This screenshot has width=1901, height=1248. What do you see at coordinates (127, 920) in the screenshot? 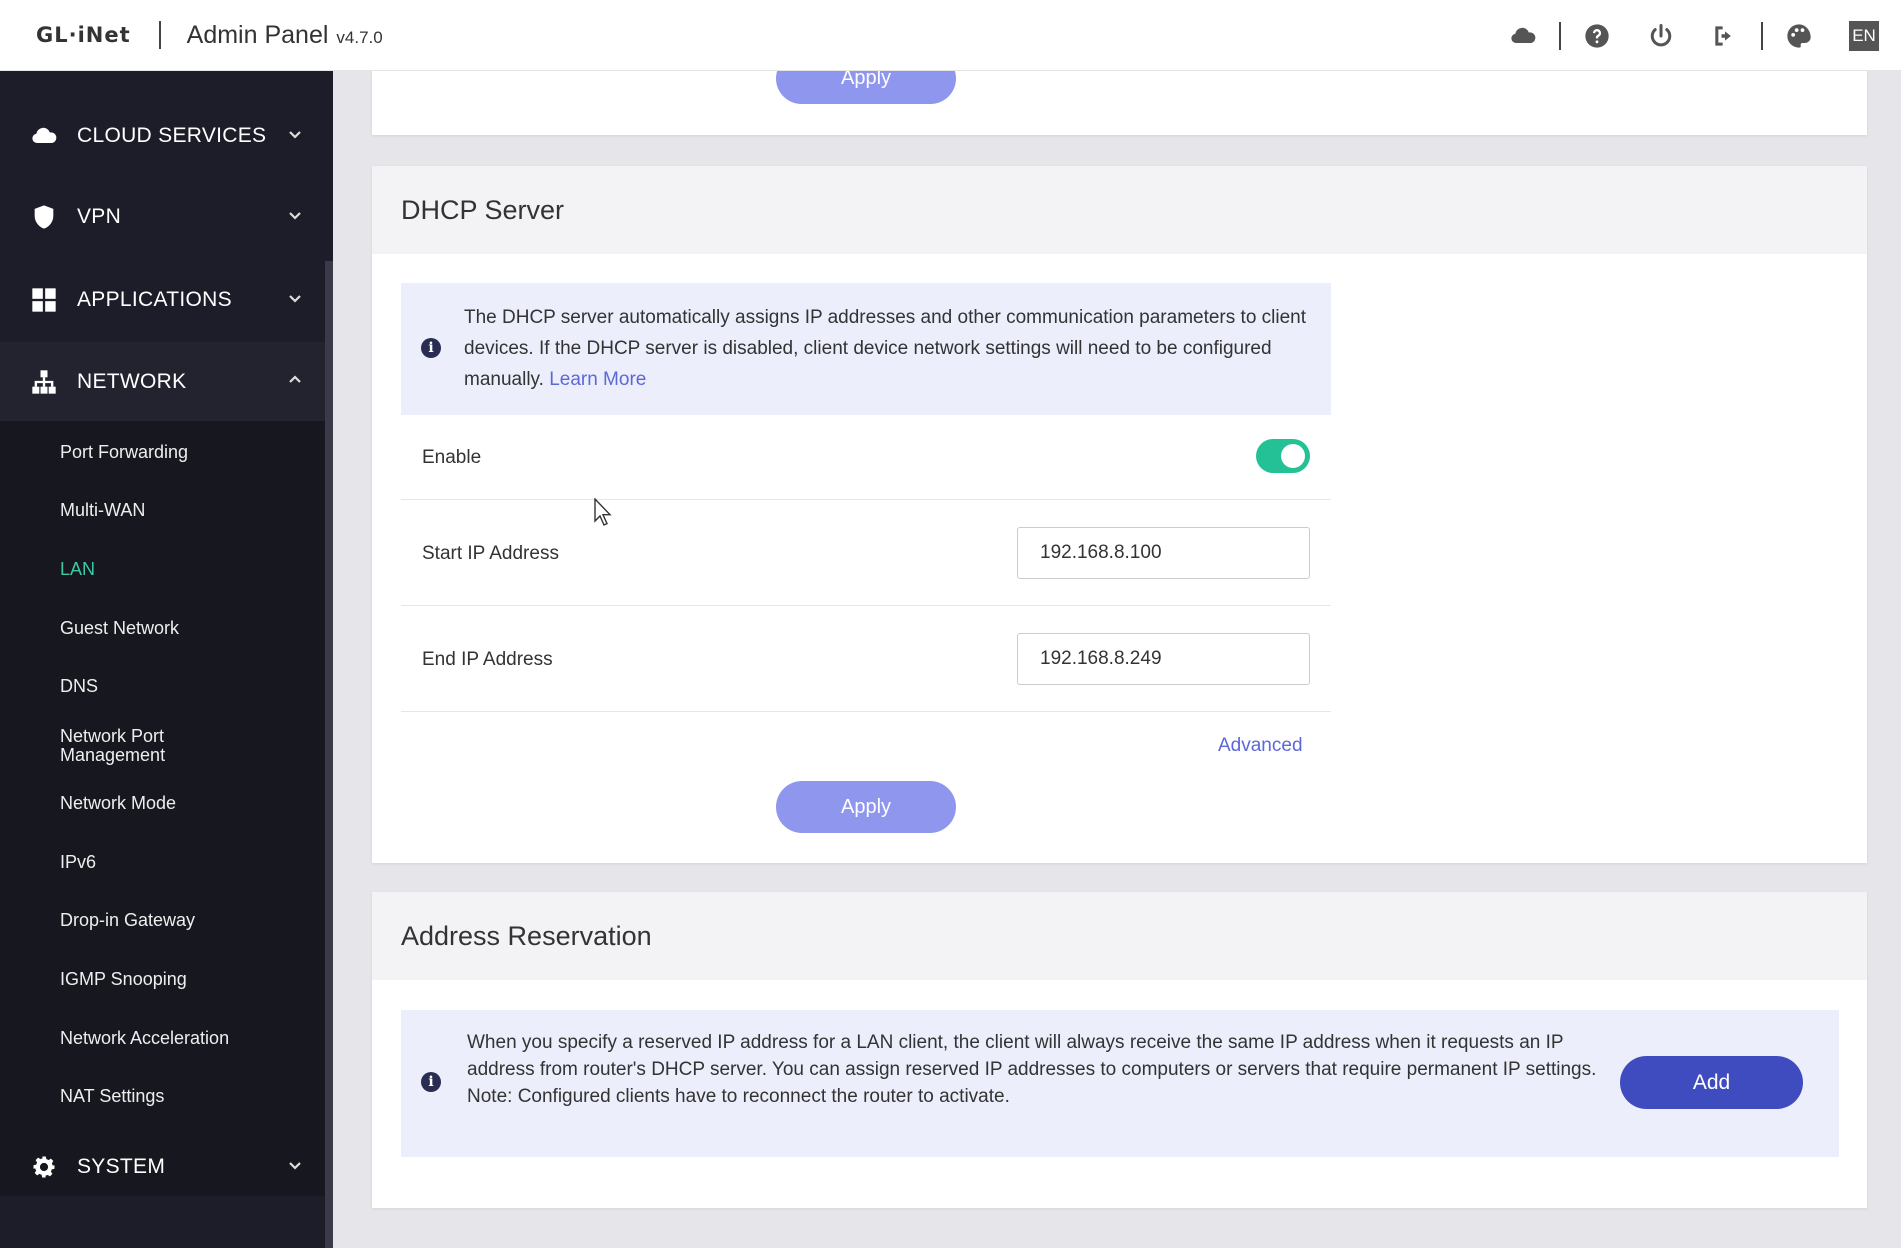
I see `sidebar-item-drop-in-gateway: Drop-in Gateway` at bounding box center [127, 920].